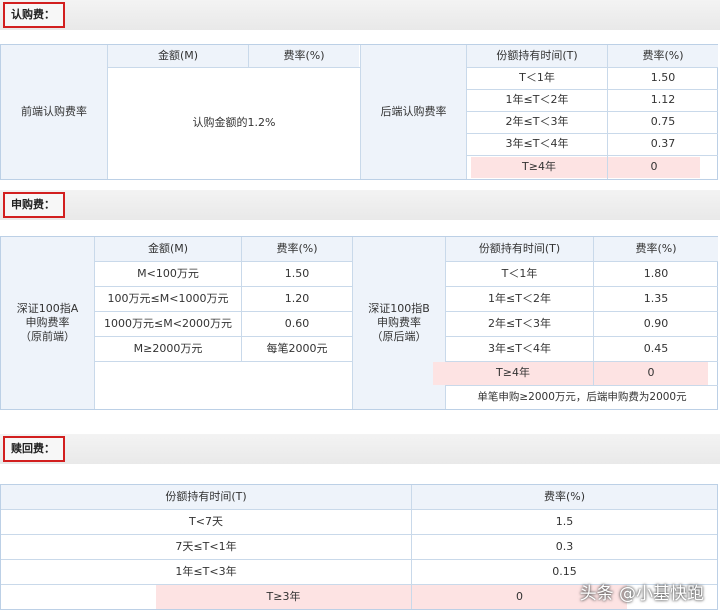  Describe the element at coordinates (656, 323) in the screenshot. I see `table-row-rate: 0.90` at that location.